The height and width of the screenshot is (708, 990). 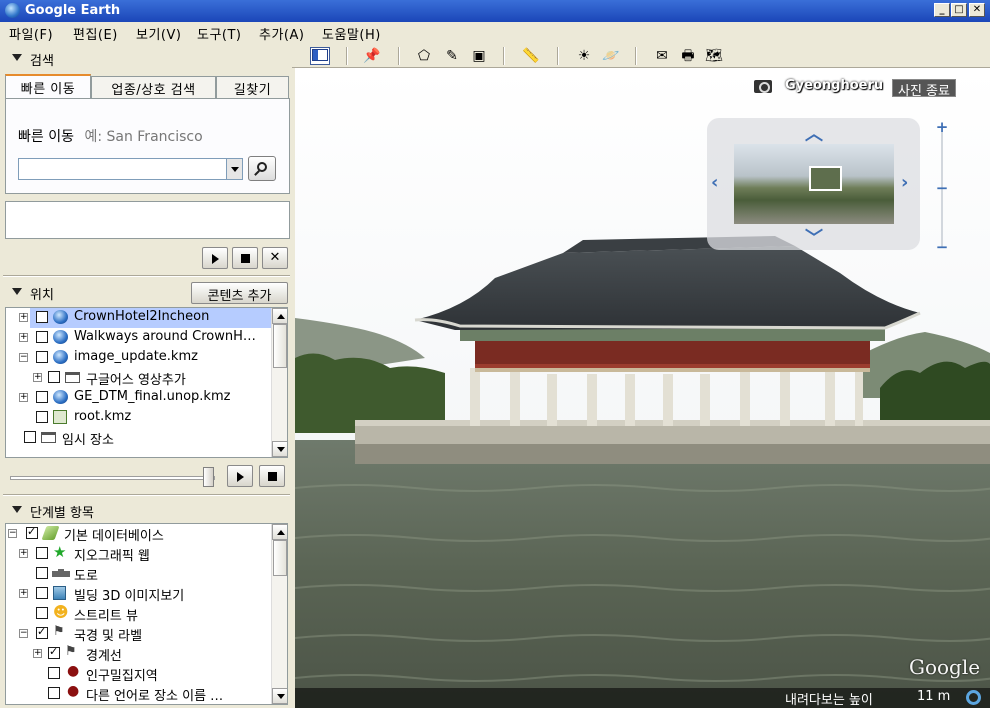 I want to click on search-results, so click(x=147, y=220).